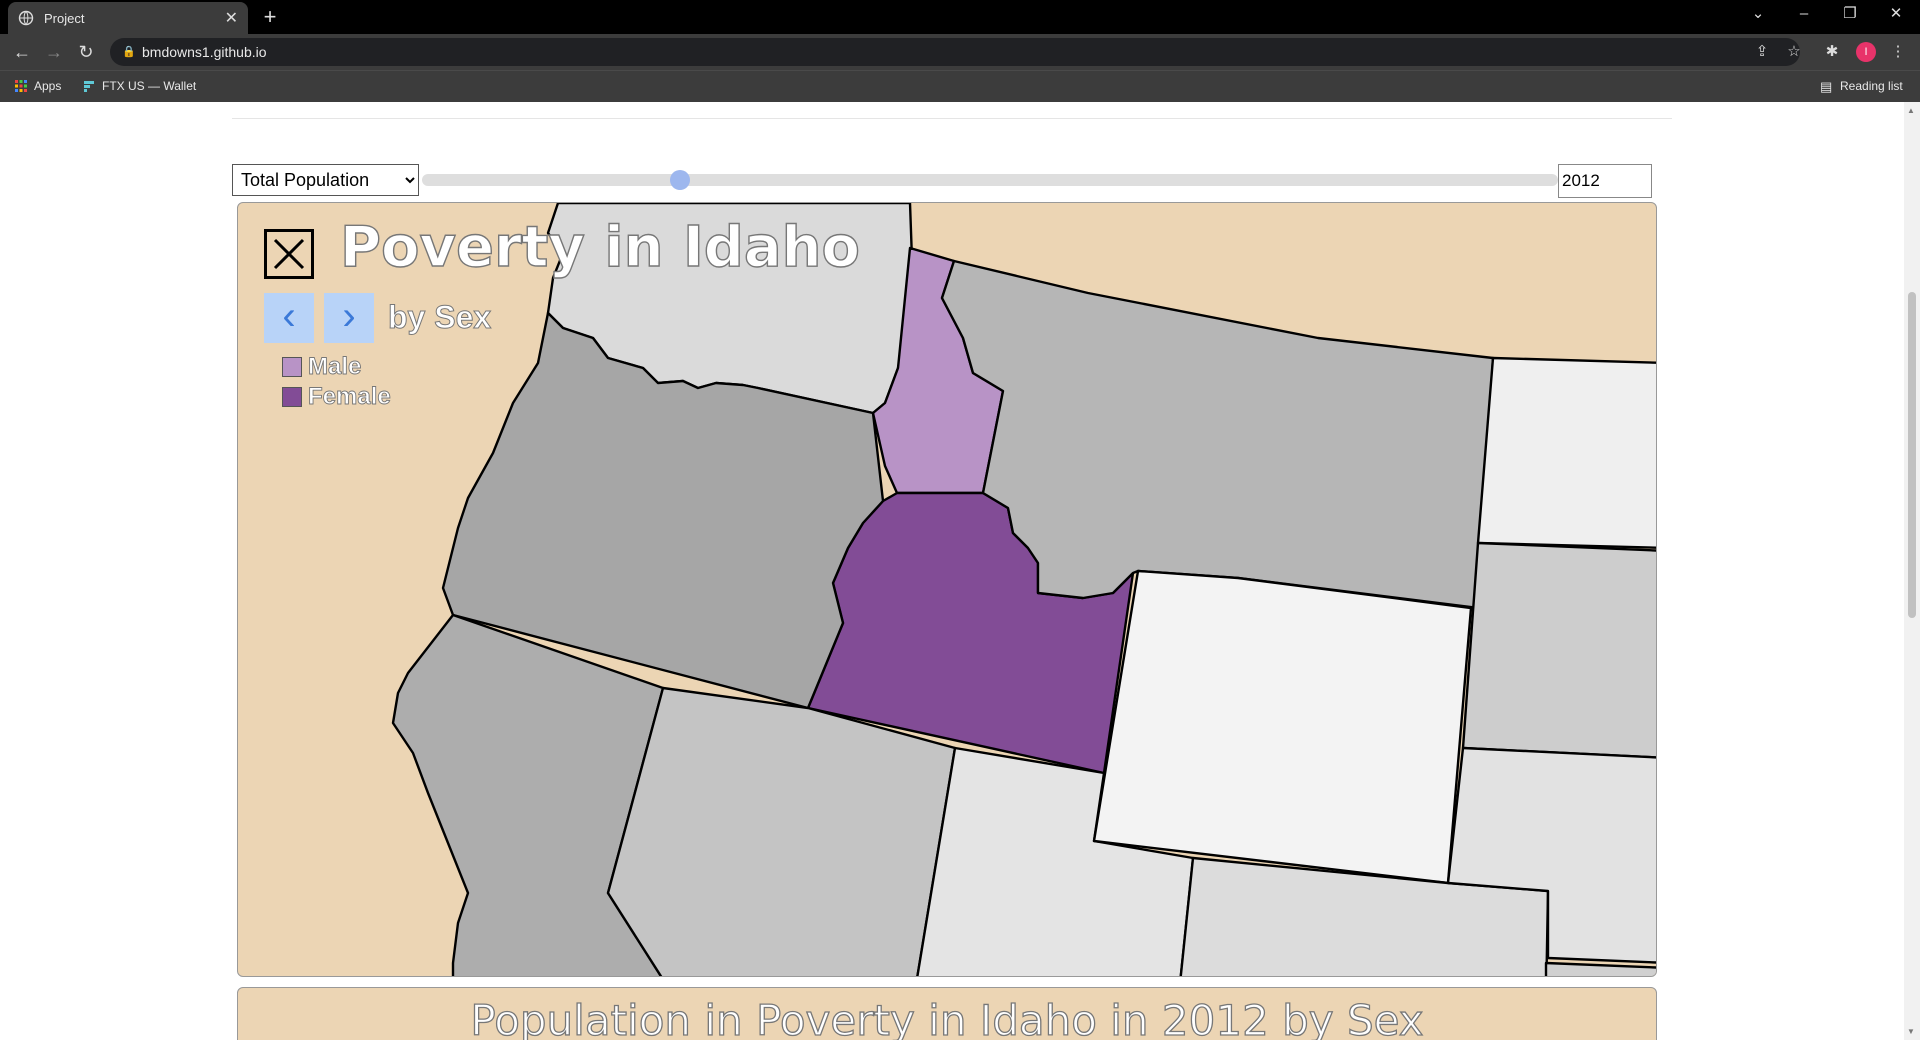 Image resolution: width=1920 pixels, height=1040 pixels. I want to click on back-button: ←, so click(22, 52).